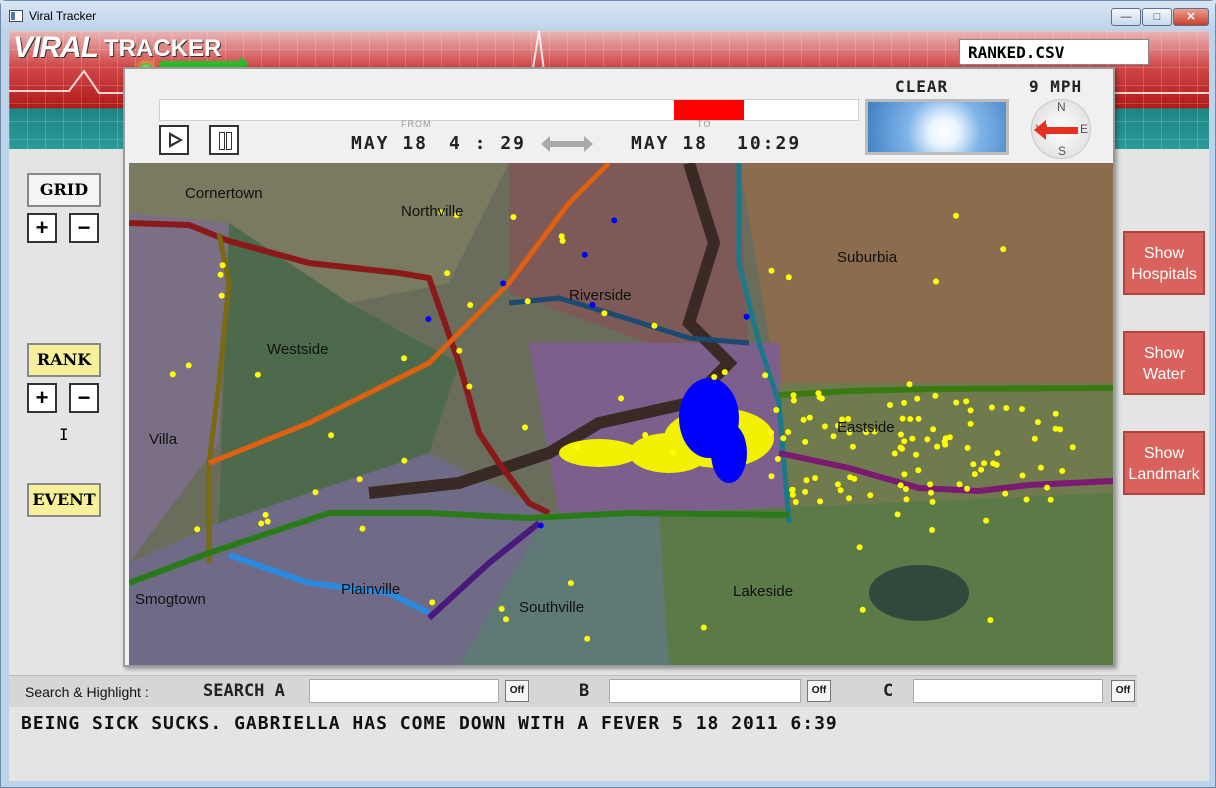 The image size is (1216, 788). I want to click on search-a-label: SEARCH A, so click(244, 691).